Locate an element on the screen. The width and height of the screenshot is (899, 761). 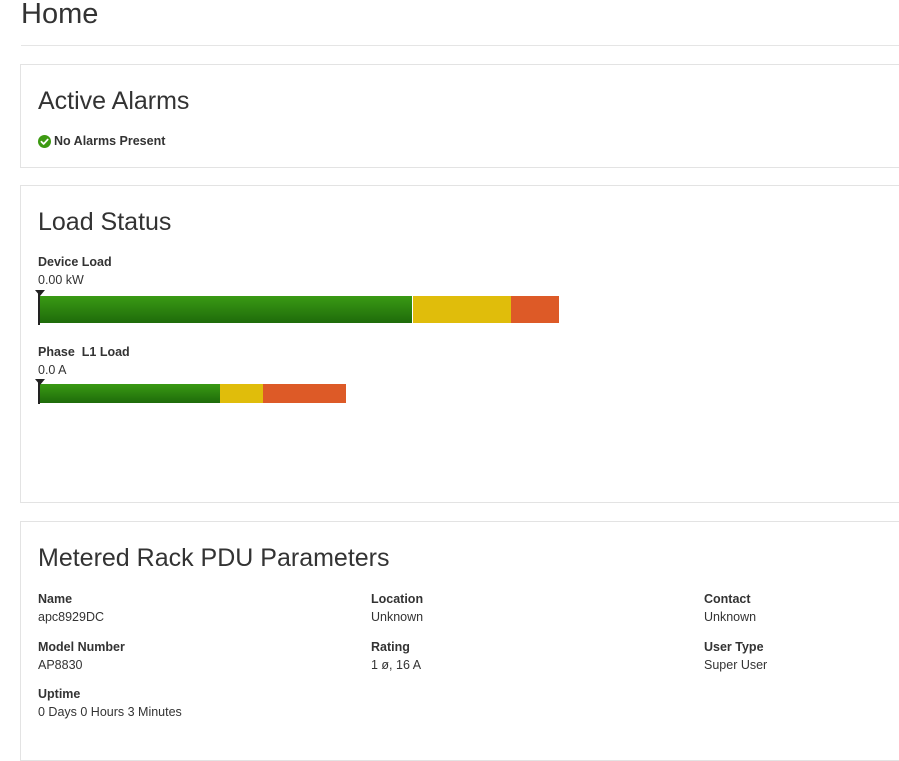
name-value: apc8929DC is located at coordinates (71, 617).